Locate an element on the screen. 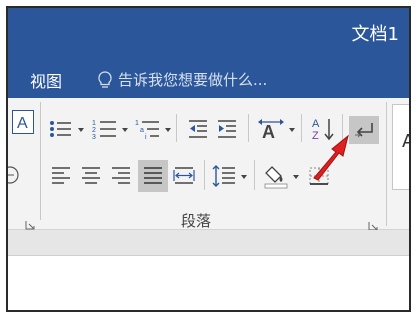 This screenshot has width=418, height=318. numbering-icon: 1 2 3 is located at coordinates (105, 129).